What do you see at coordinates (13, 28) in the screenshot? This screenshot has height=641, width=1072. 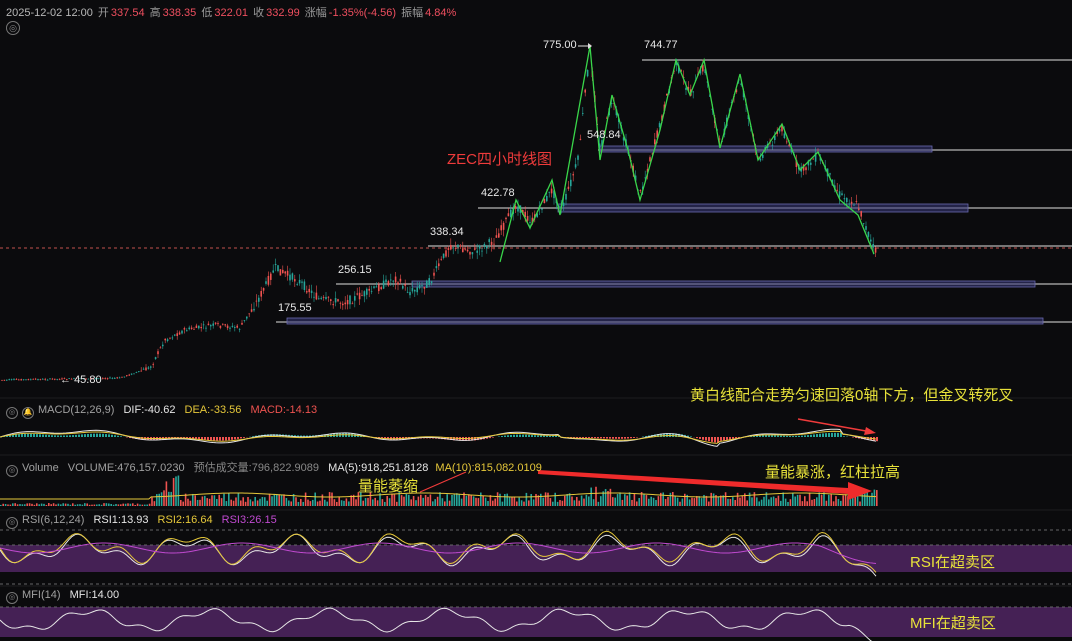 I see `visibility-toggle-icon: ◎` at bounding box center [13, 28].